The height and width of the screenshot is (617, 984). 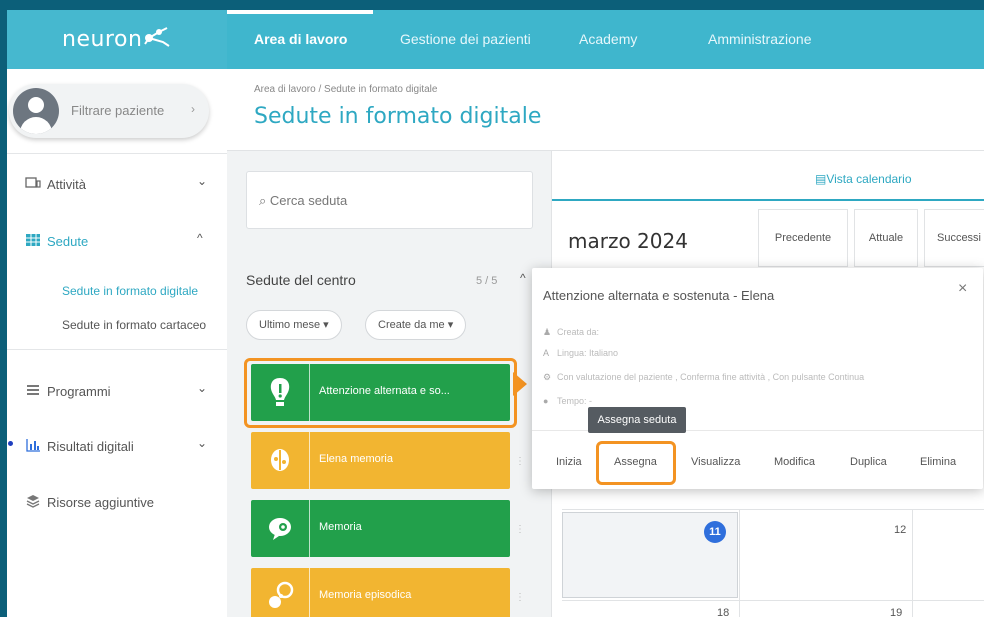 I want to click on search-input: ⌕ Cerca seduta, so click(x=389, y=200).